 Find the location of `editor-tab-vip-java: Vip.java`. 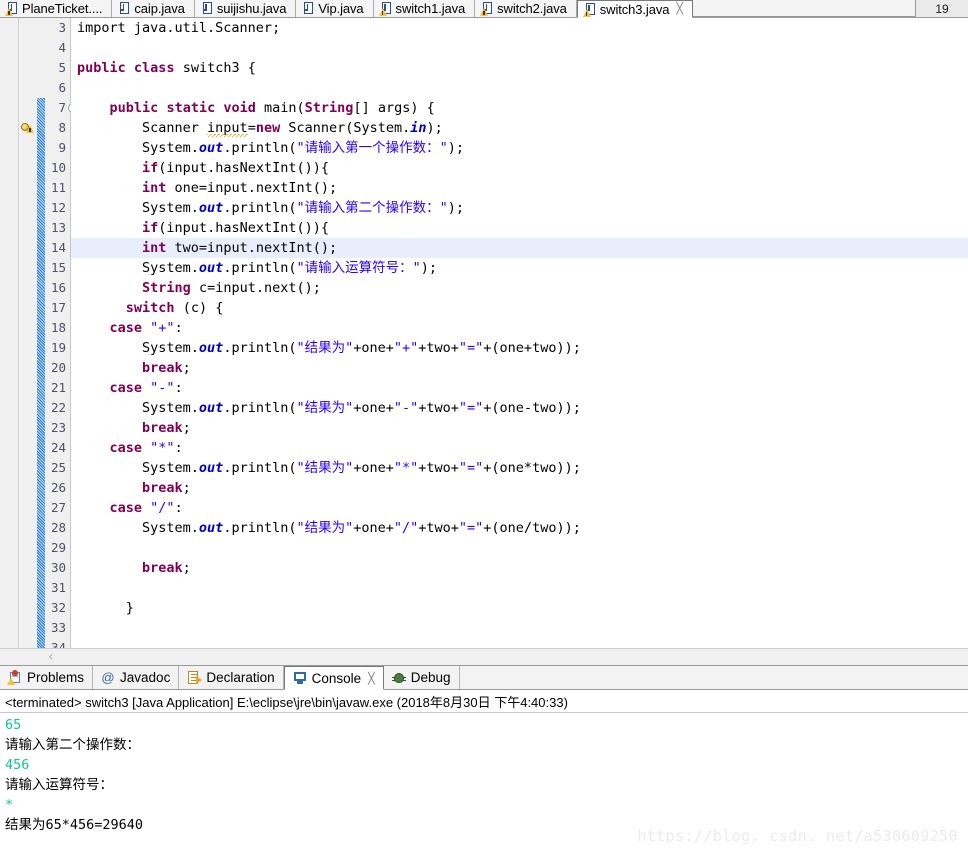

editor-tab-vip-java: Vip.java is located at coordinates (335, 8).